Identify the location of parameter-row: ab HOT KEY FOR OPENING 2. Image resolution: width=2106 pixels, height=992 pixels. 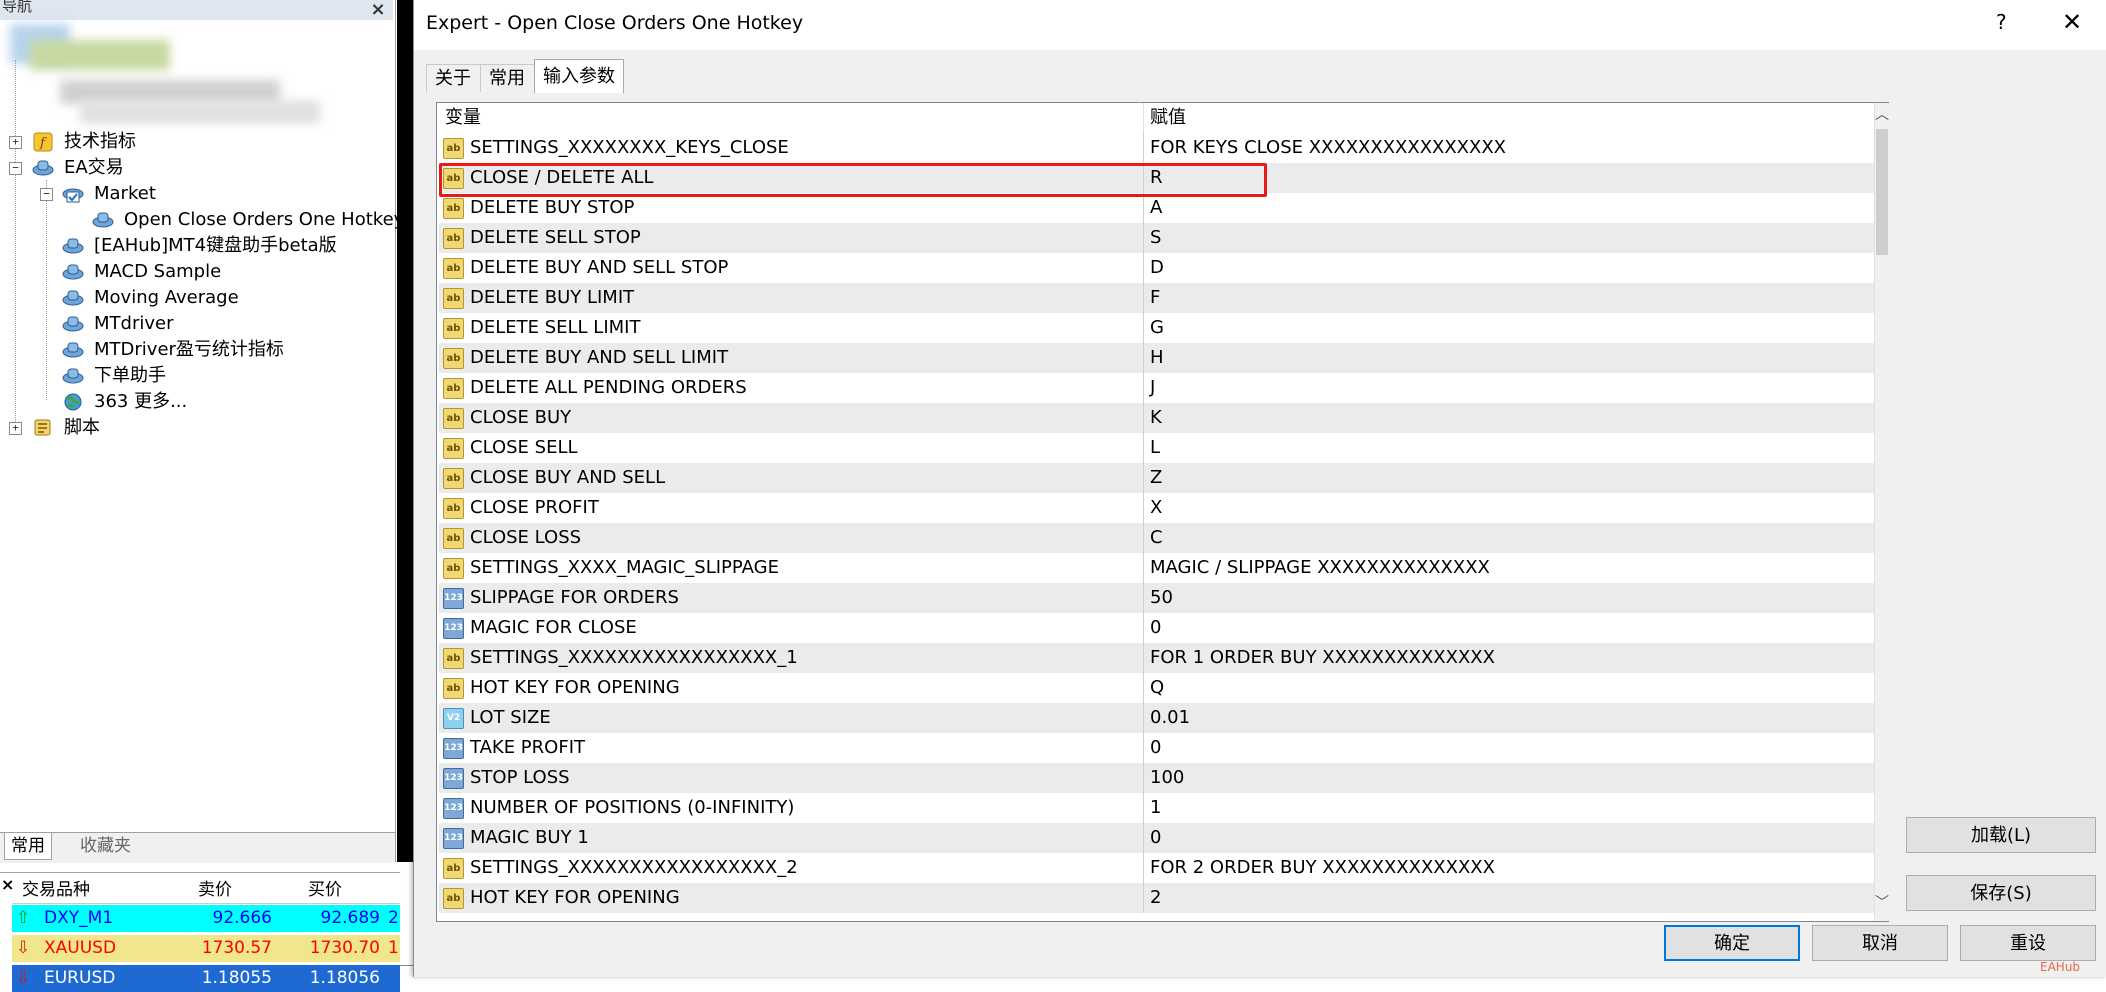
(1157, 898).